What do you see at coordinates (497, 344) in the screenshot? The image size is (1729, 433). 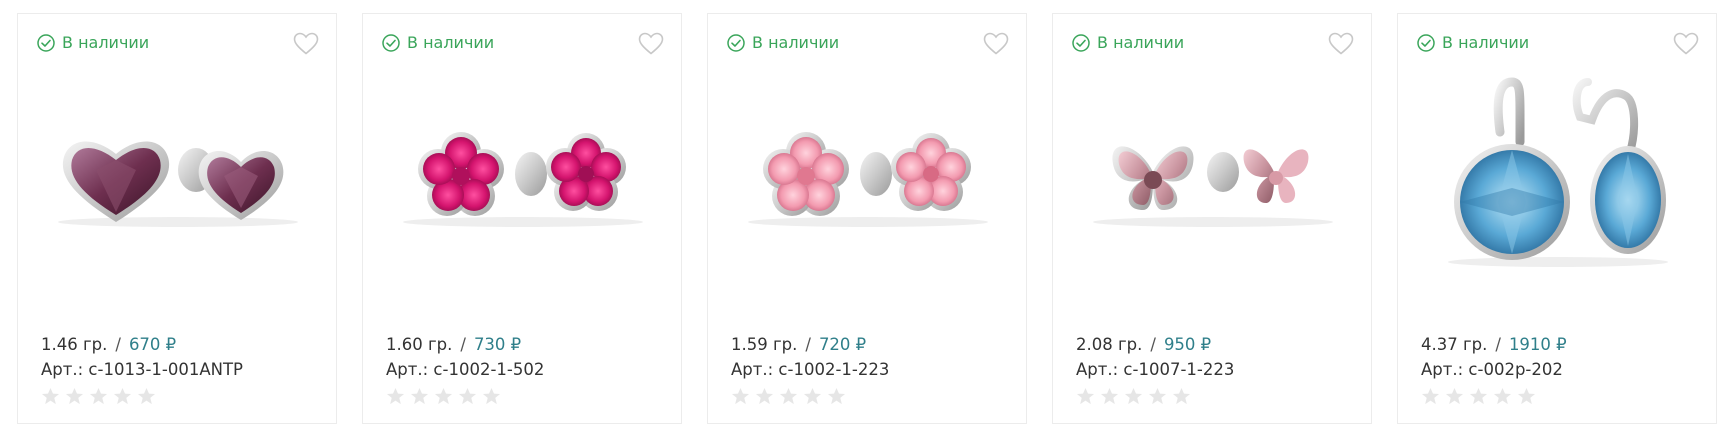 I see `price: 730 ₽` at bounding box center [497, 344].